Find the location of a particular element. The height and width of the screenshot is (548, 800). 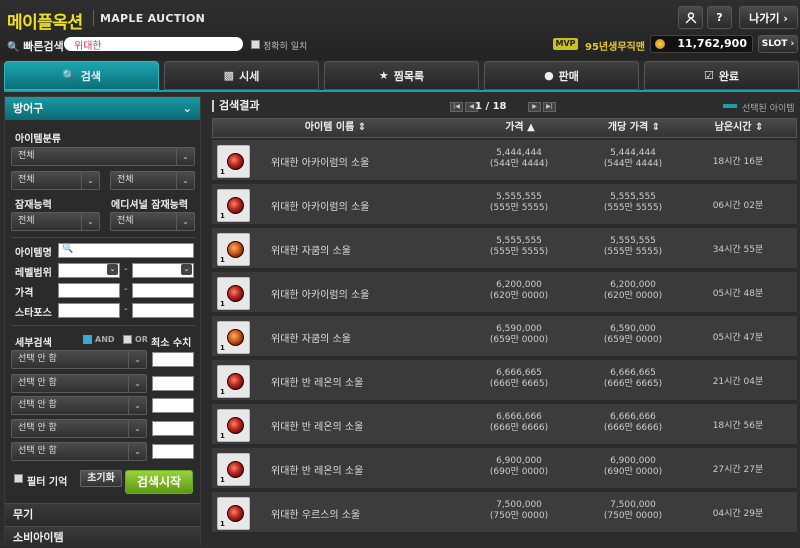

level-max-input: ⌄ is located at coordinates (163, 270).